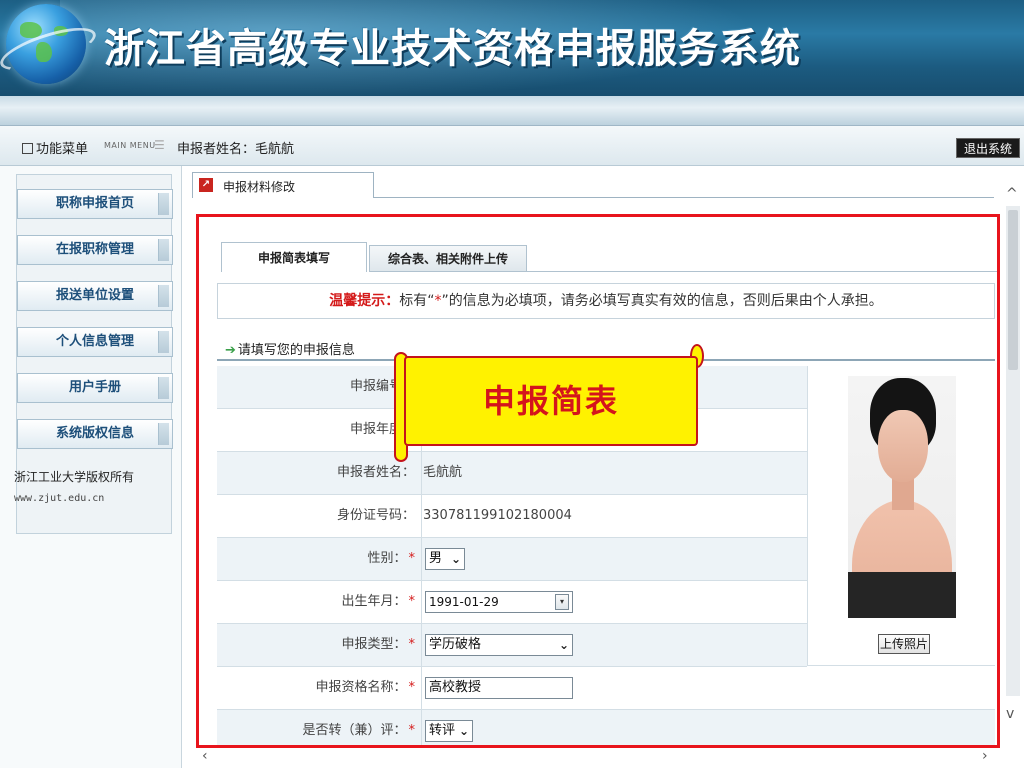 Image resolution: width=1024 pixels, height=768 pixels. I want to click on globe-logo-icon, so click(50, 44).